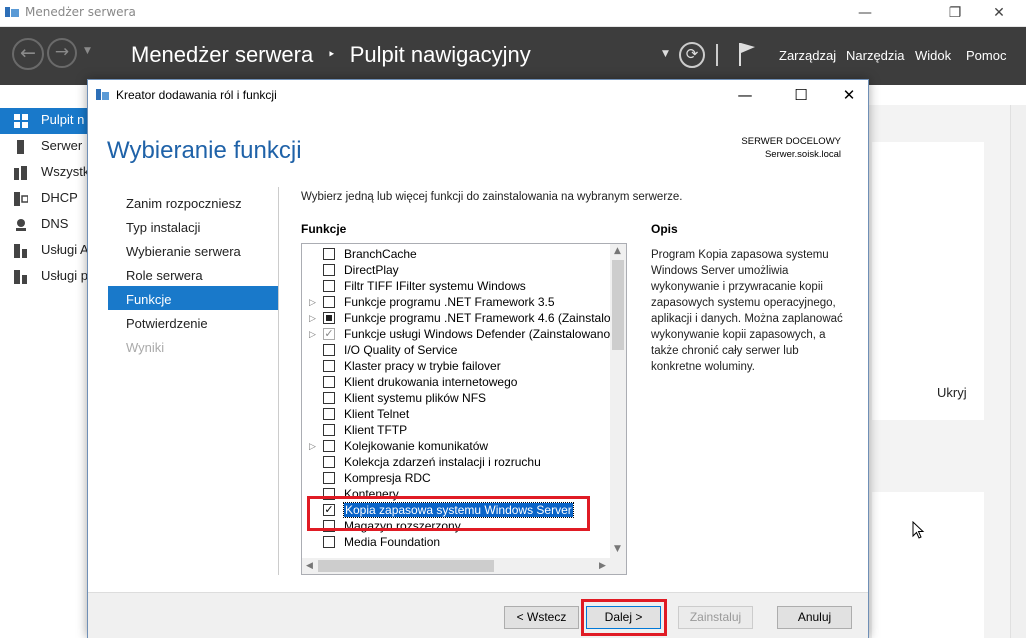 The width and height of the screenshot is (1026, 638). Describe the element at coordinates (457, 415) in the screenshot. I see `feature-row: Klient Telnet` at that location.